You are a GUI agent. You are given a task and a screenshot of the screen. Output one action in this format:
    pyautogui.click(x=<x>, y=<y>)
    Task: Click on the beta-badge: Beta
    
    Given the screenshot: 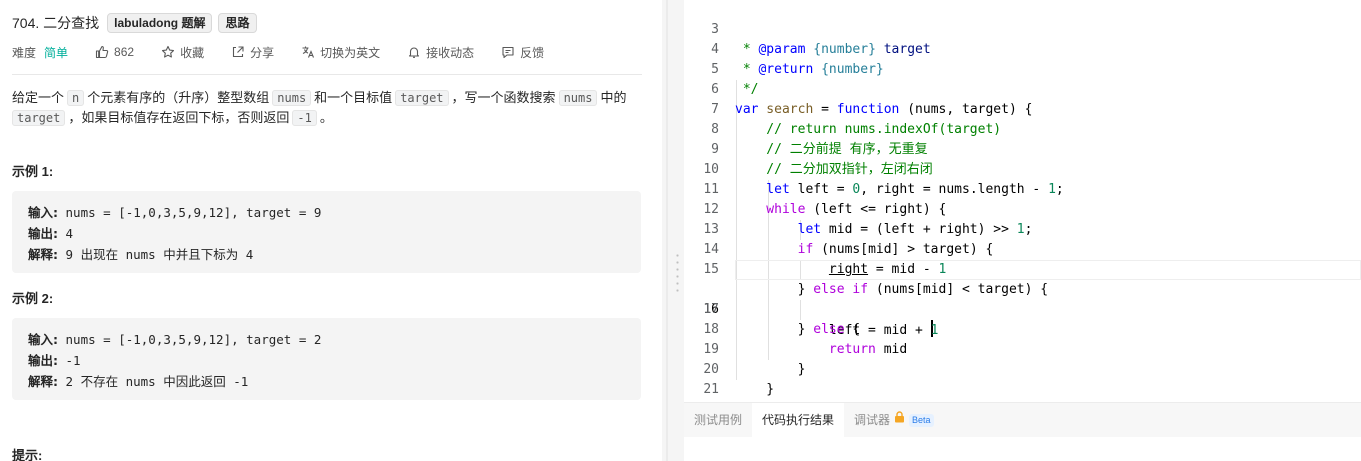 What is the action you would take?
    pyautogui.click(x=921, y=420)
    